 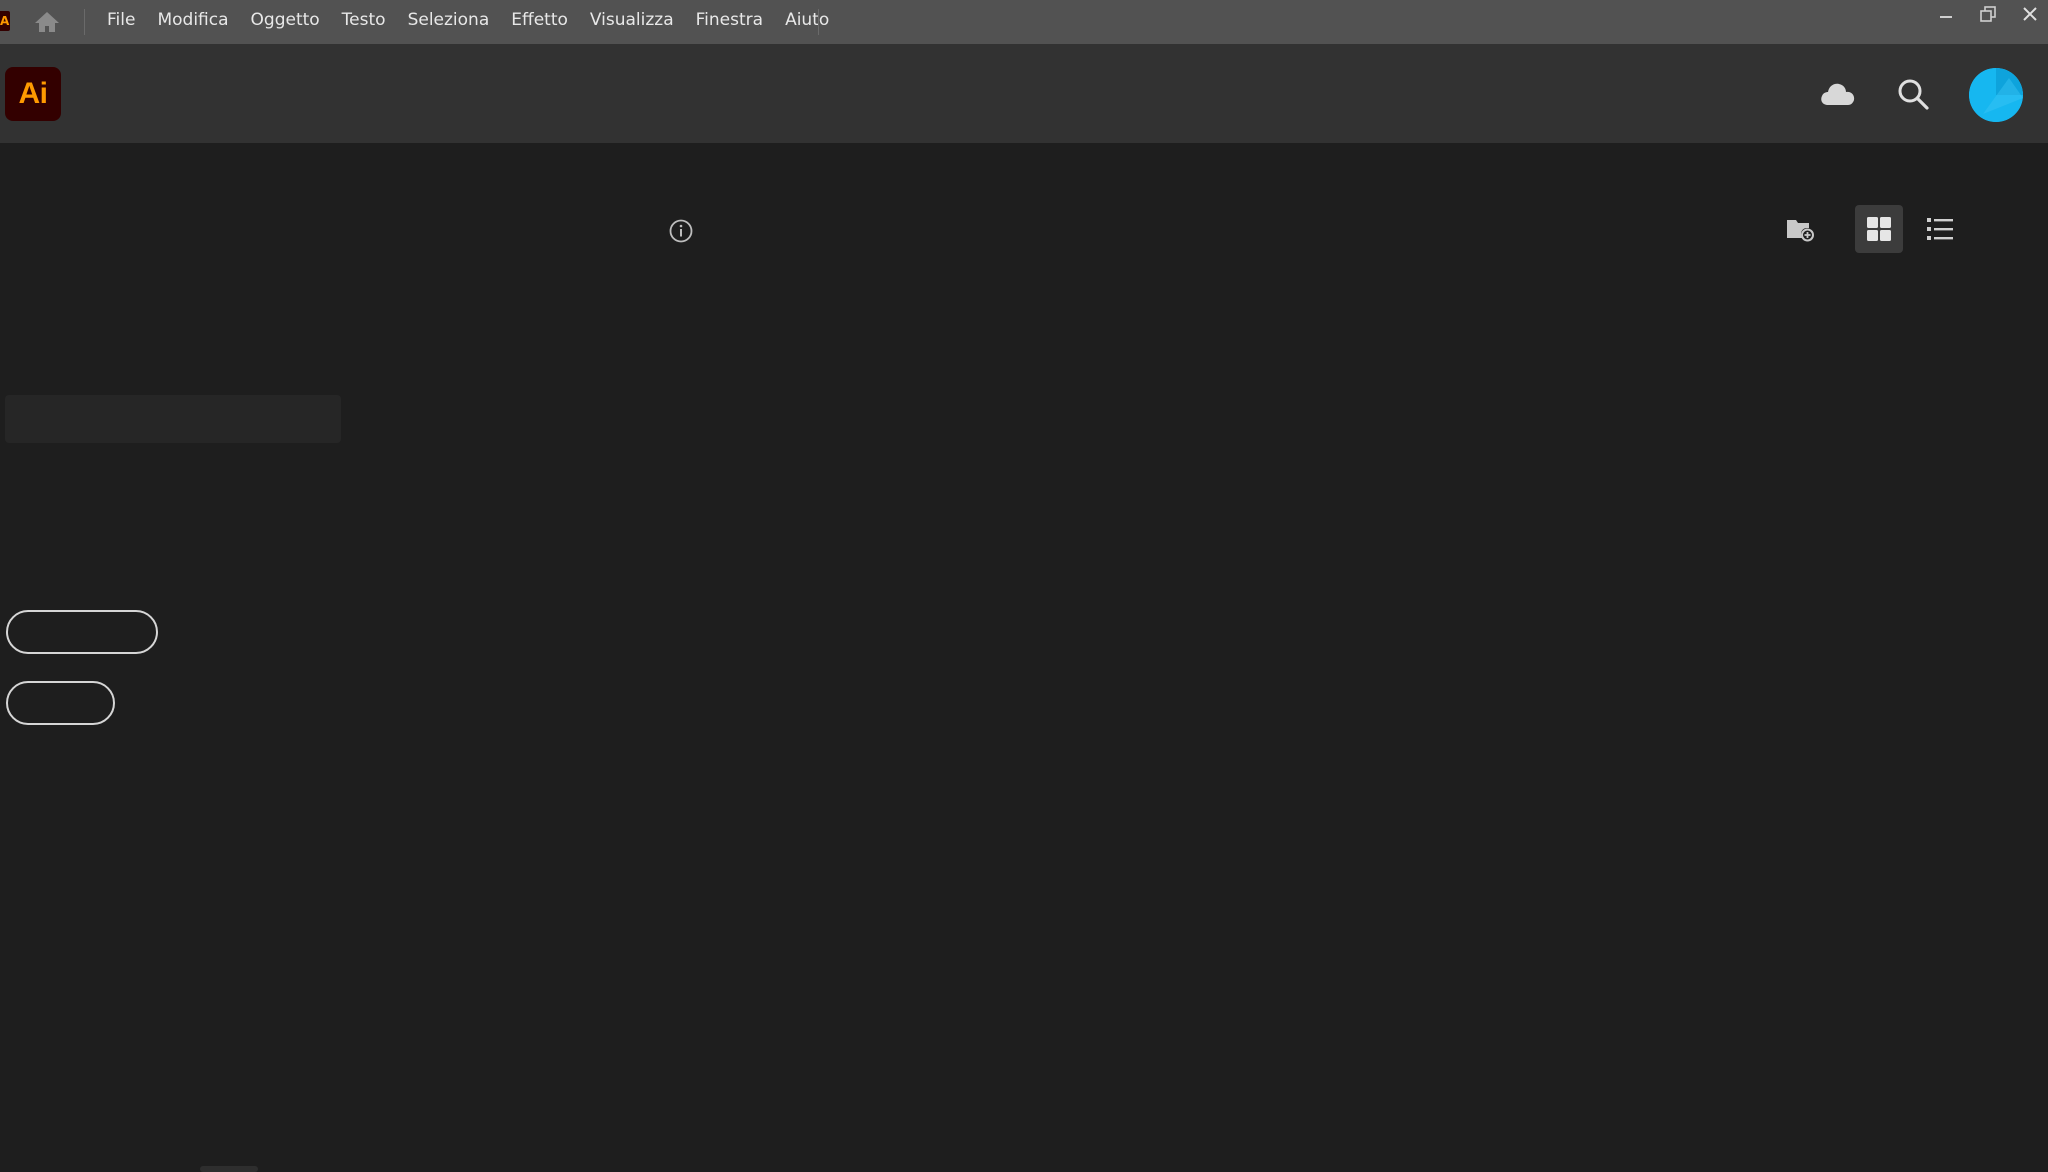 I want to click on grid-view-button, so click(x=1879, y=229).